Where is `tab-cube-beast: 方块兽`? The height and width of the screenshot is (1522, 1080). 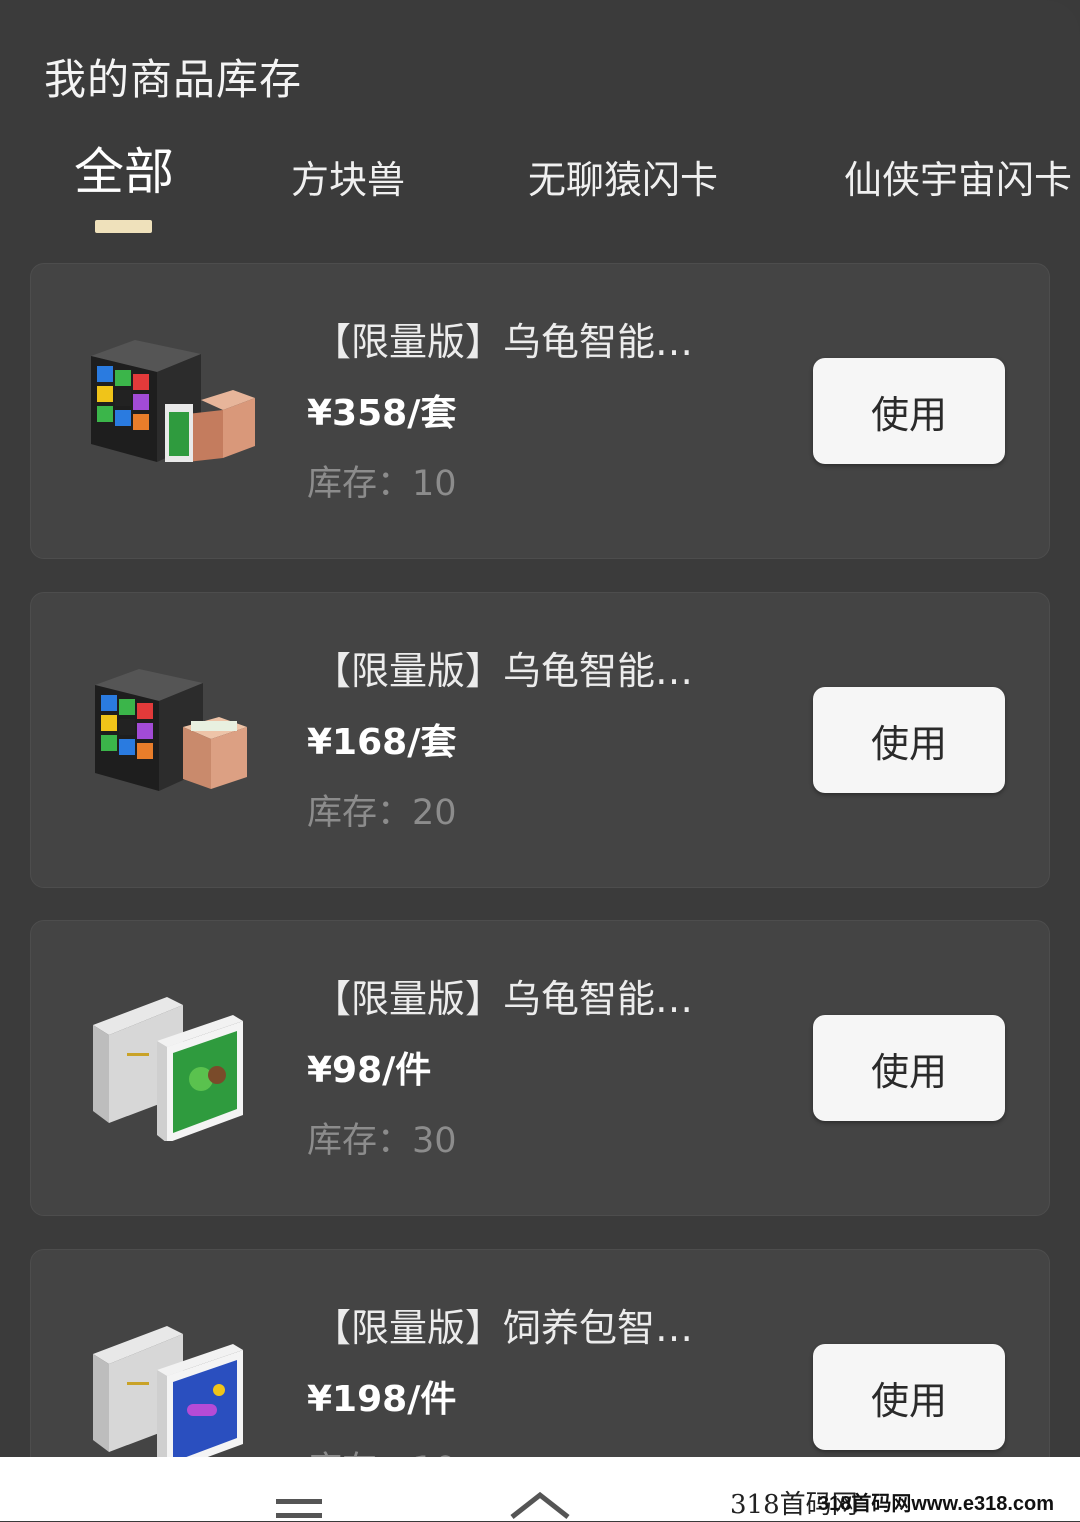 tab-cube-beast: 方块兽 is located at coordinates (348, 180).